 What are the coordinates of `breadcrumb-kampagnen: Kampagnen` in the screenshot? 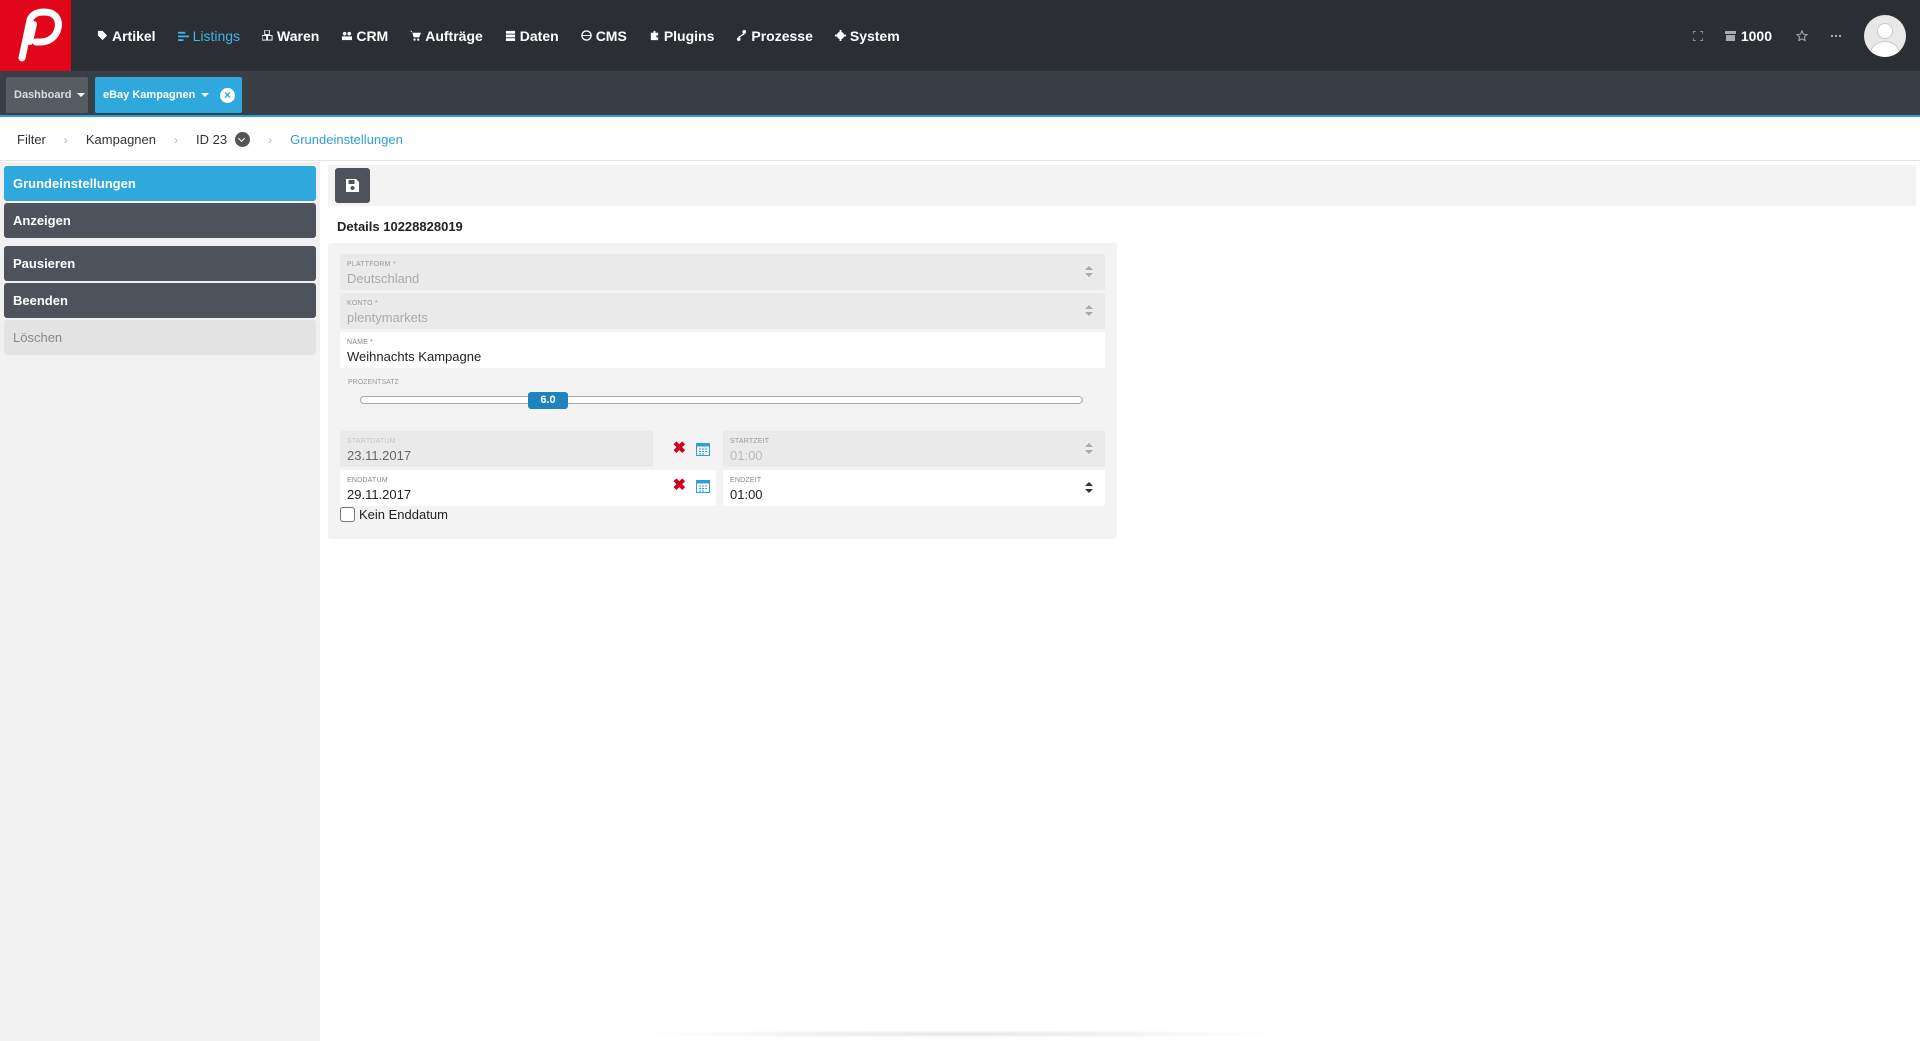 It's located at (121, 139).